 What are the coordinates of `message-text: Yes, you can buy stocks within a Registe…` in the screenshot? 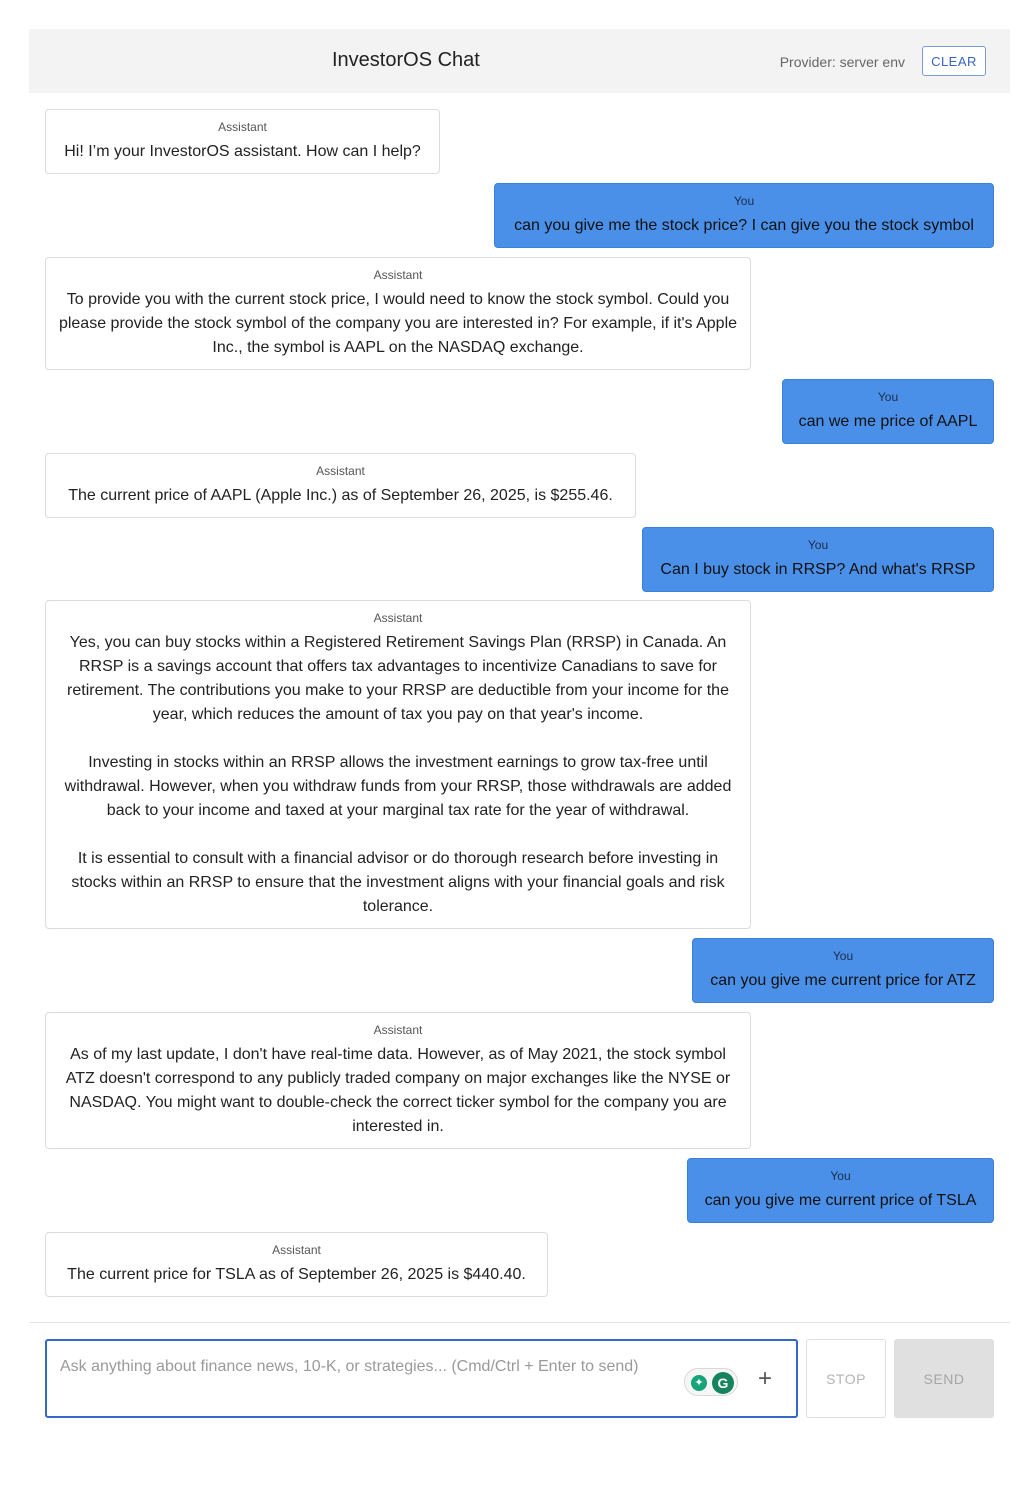 It's located at (398, 774).